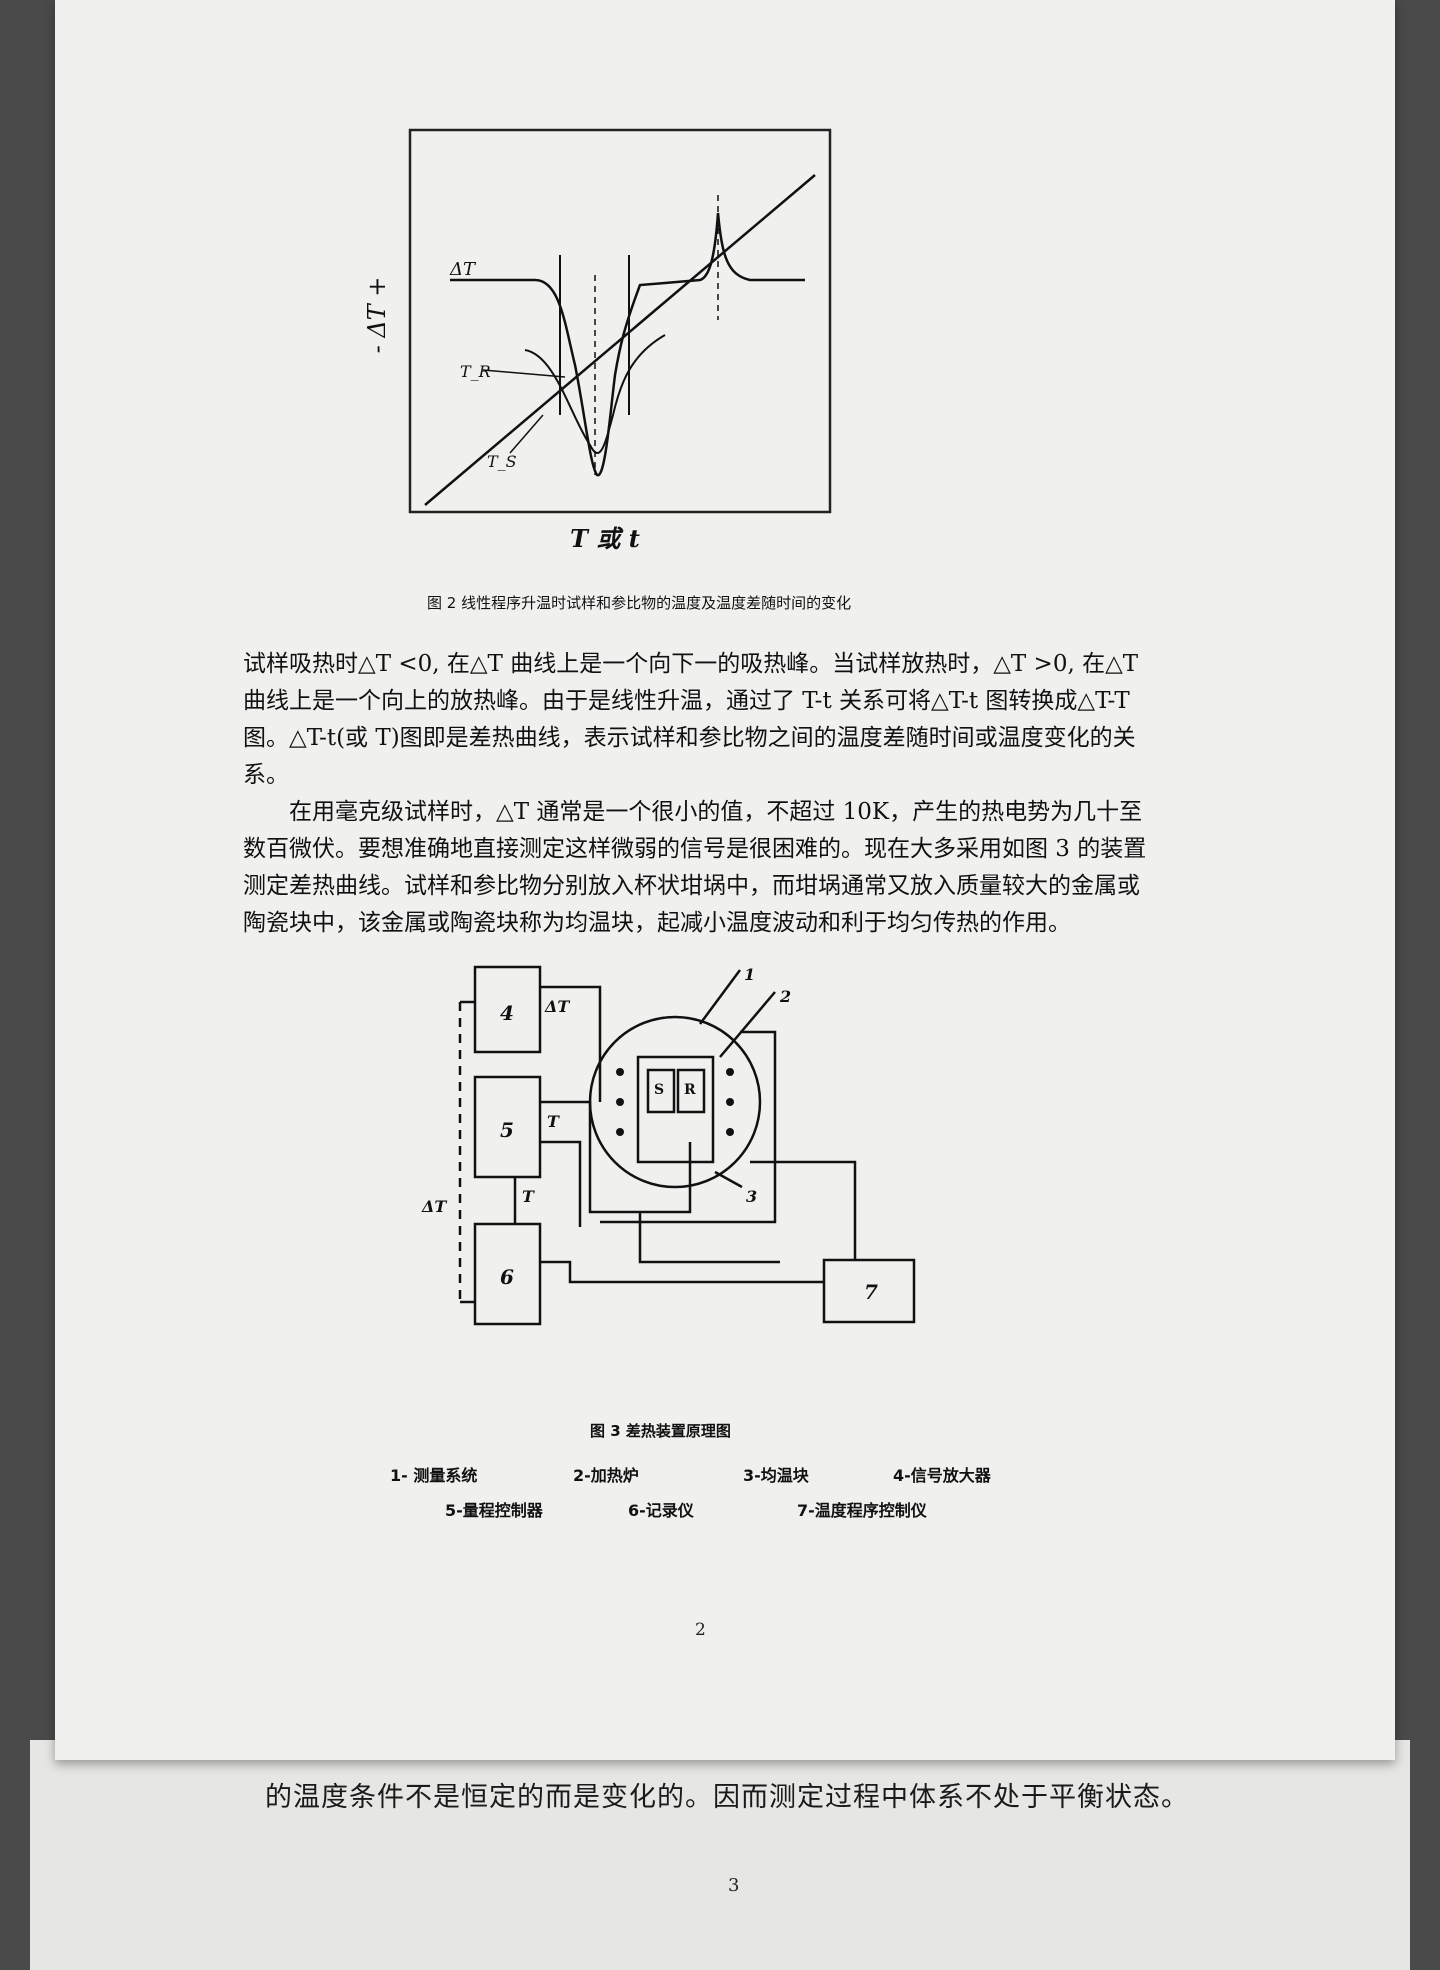  I want to click on callout-3-line, so click(728, 1179).